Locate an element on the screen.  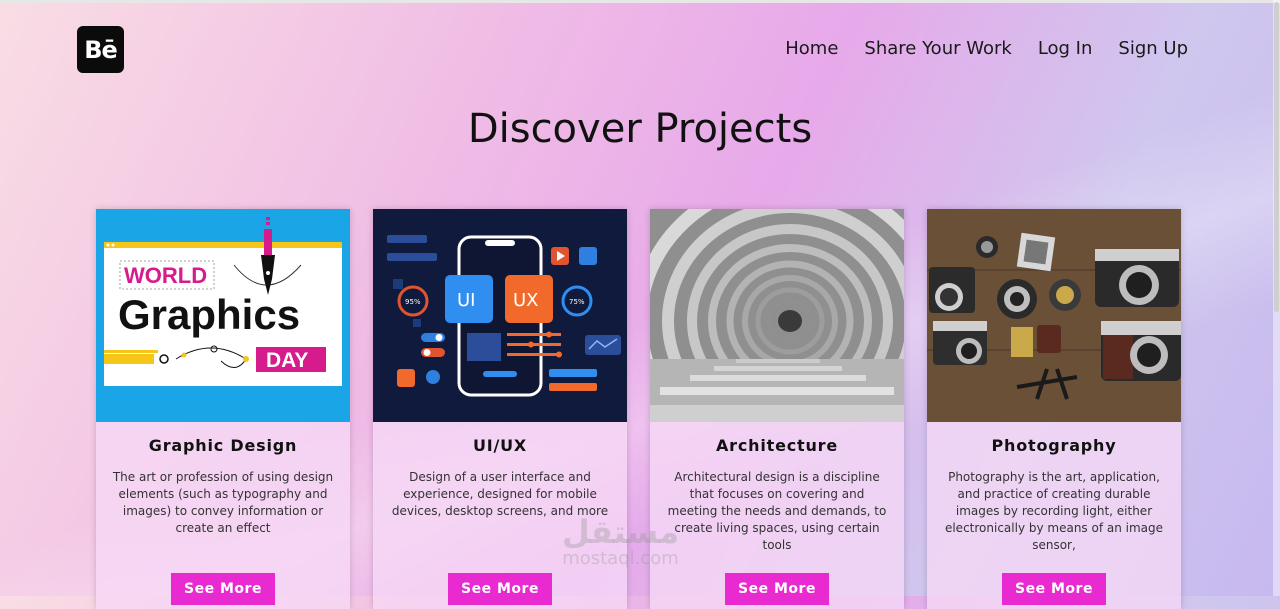
nav-home-link: Home is located at coordinates (811, 48).